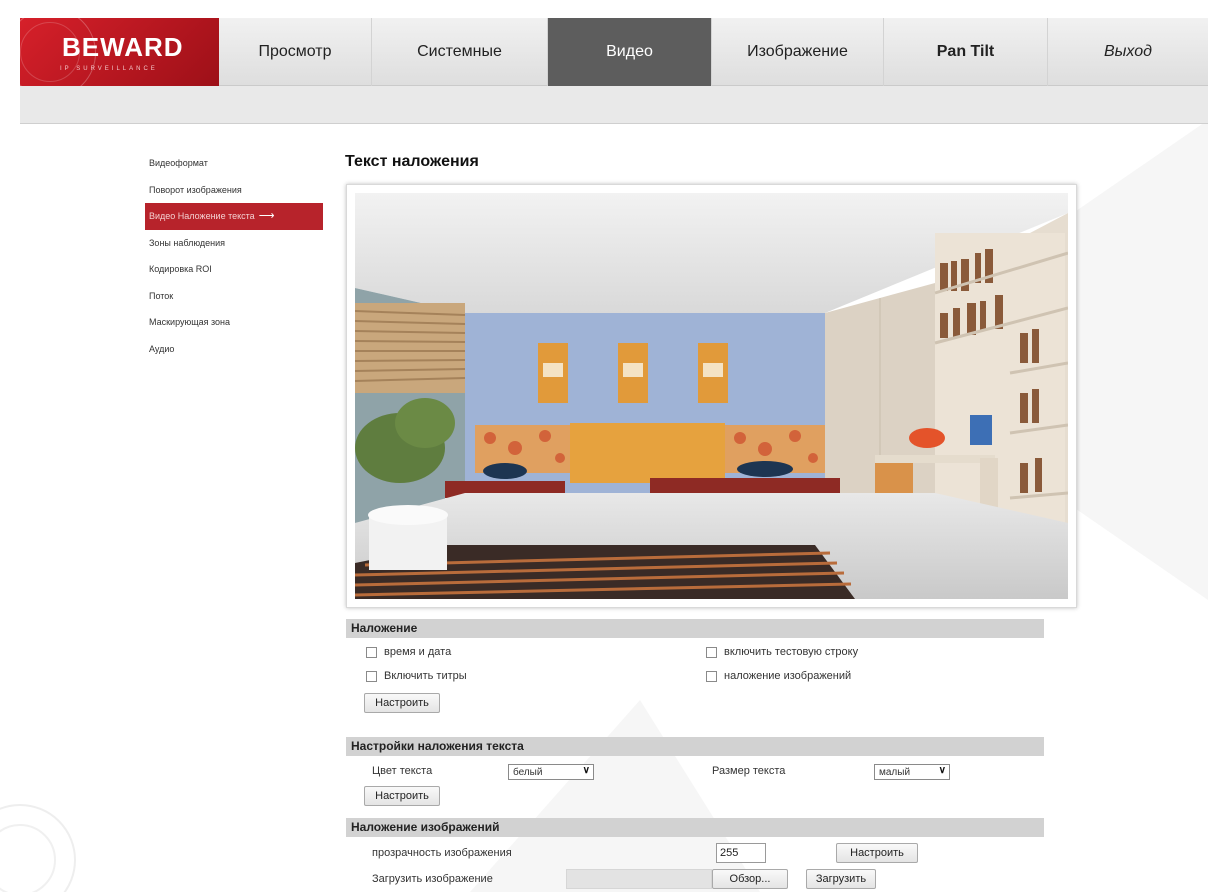 Image resolution: width=1208 pixels, height=892 pixels. I want to click on sidebar-item-video-format: Видеоформат, so click(235, 163).